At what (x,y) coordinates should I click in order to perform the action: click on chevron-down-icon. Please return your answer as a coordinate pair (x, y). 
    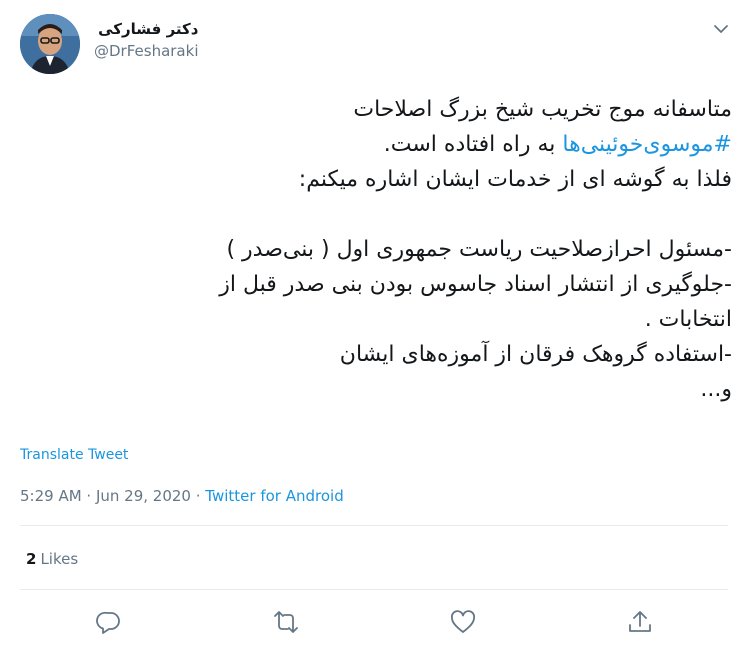
    Looking at the image, I should click on (721, 29).